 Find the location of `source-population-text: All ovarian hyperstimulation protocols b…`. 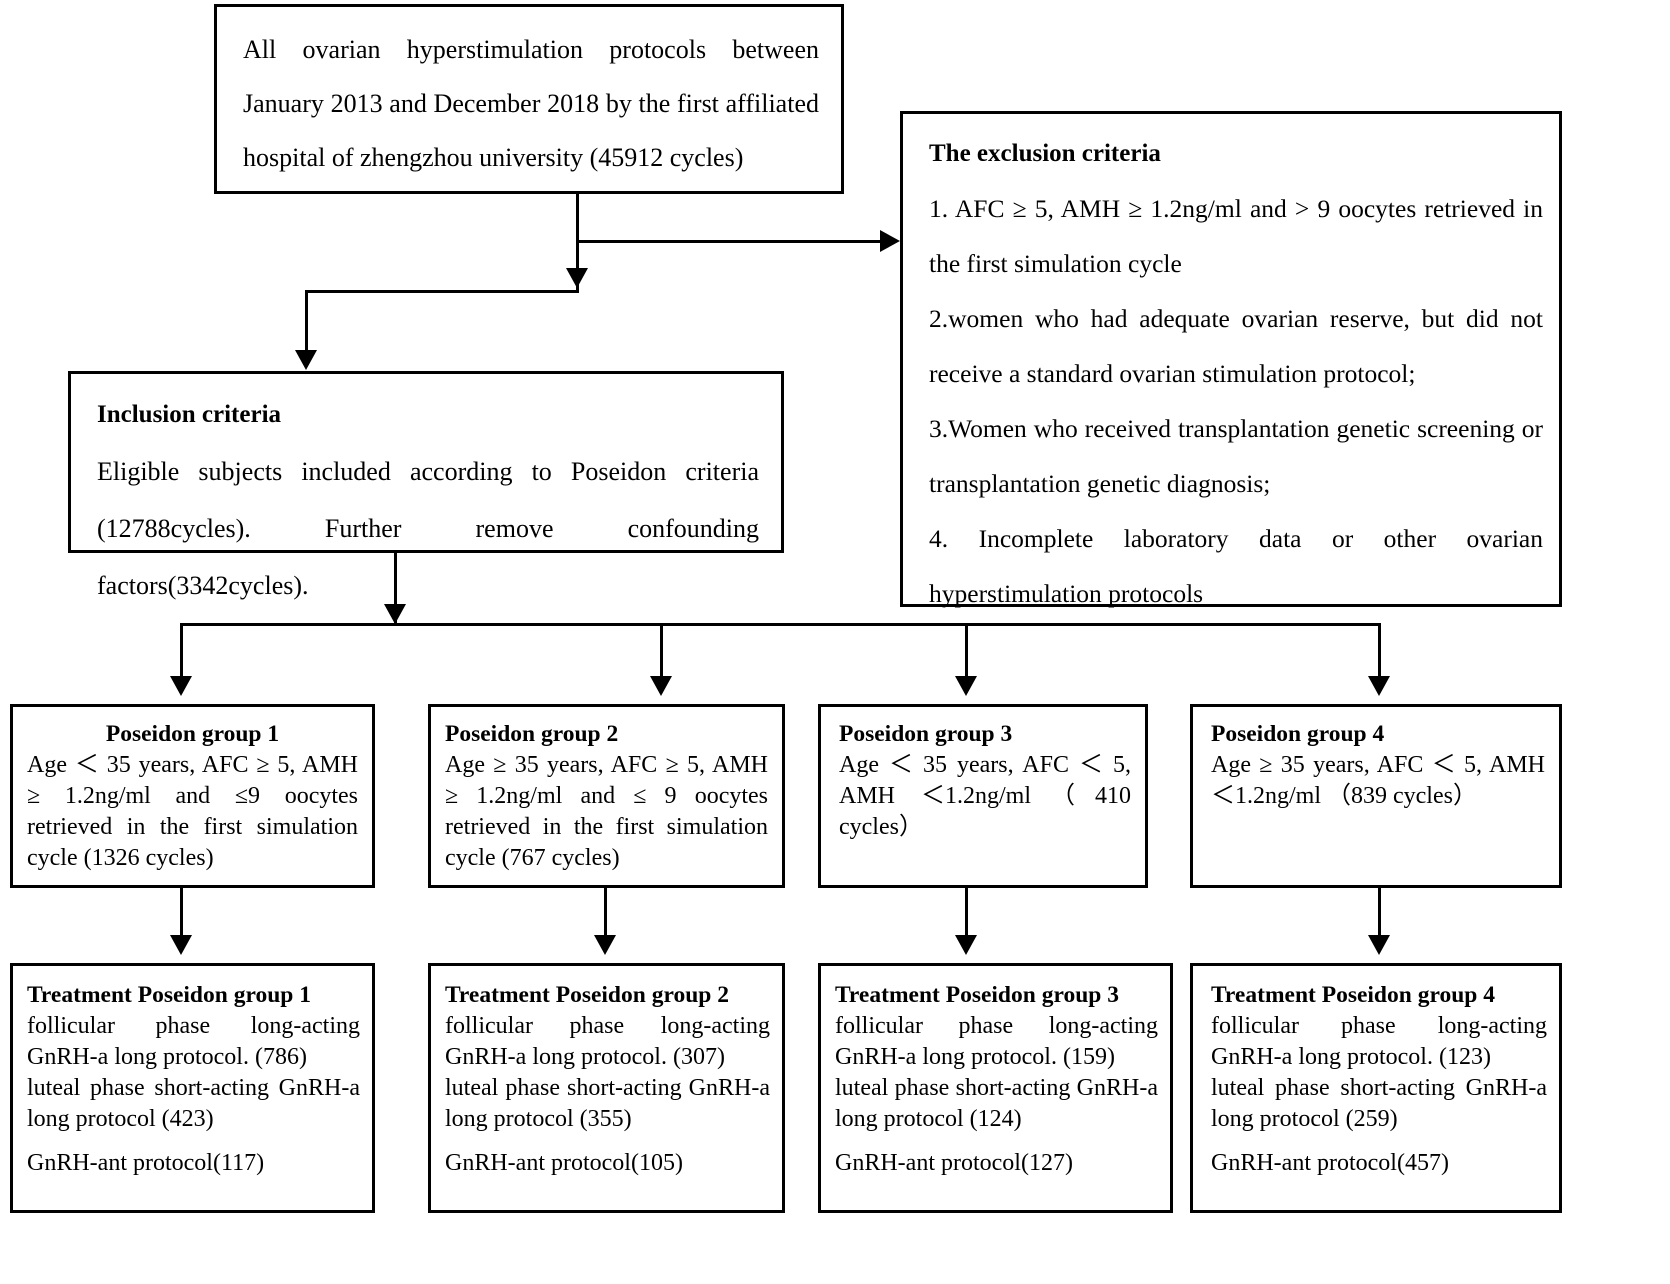

source-population-text: All ovarian hyperstimulation protocols b… is located at coordinates (531, 103).